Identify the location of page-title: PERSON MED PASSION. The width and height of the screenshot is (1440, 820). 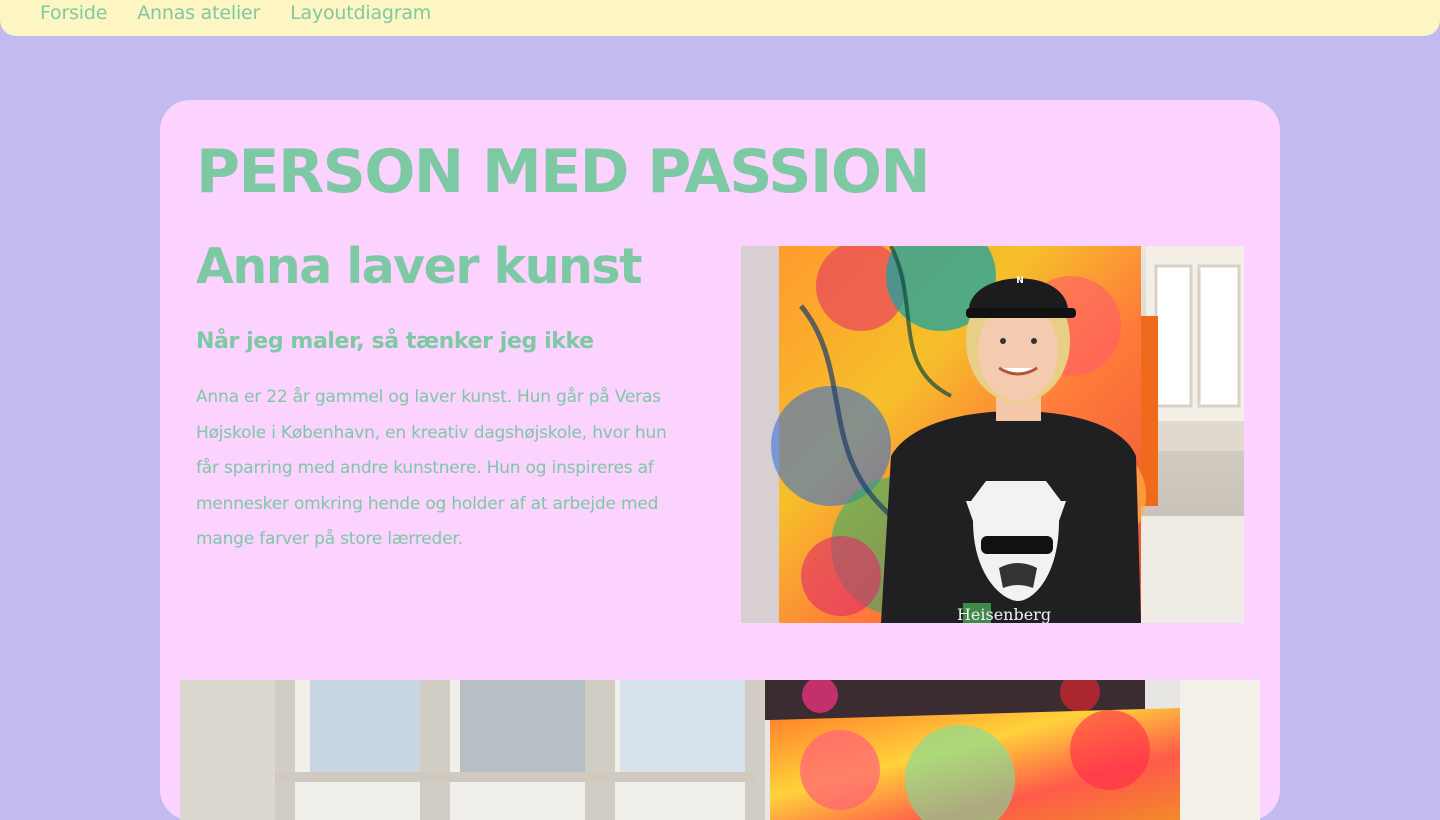
(563, 172).